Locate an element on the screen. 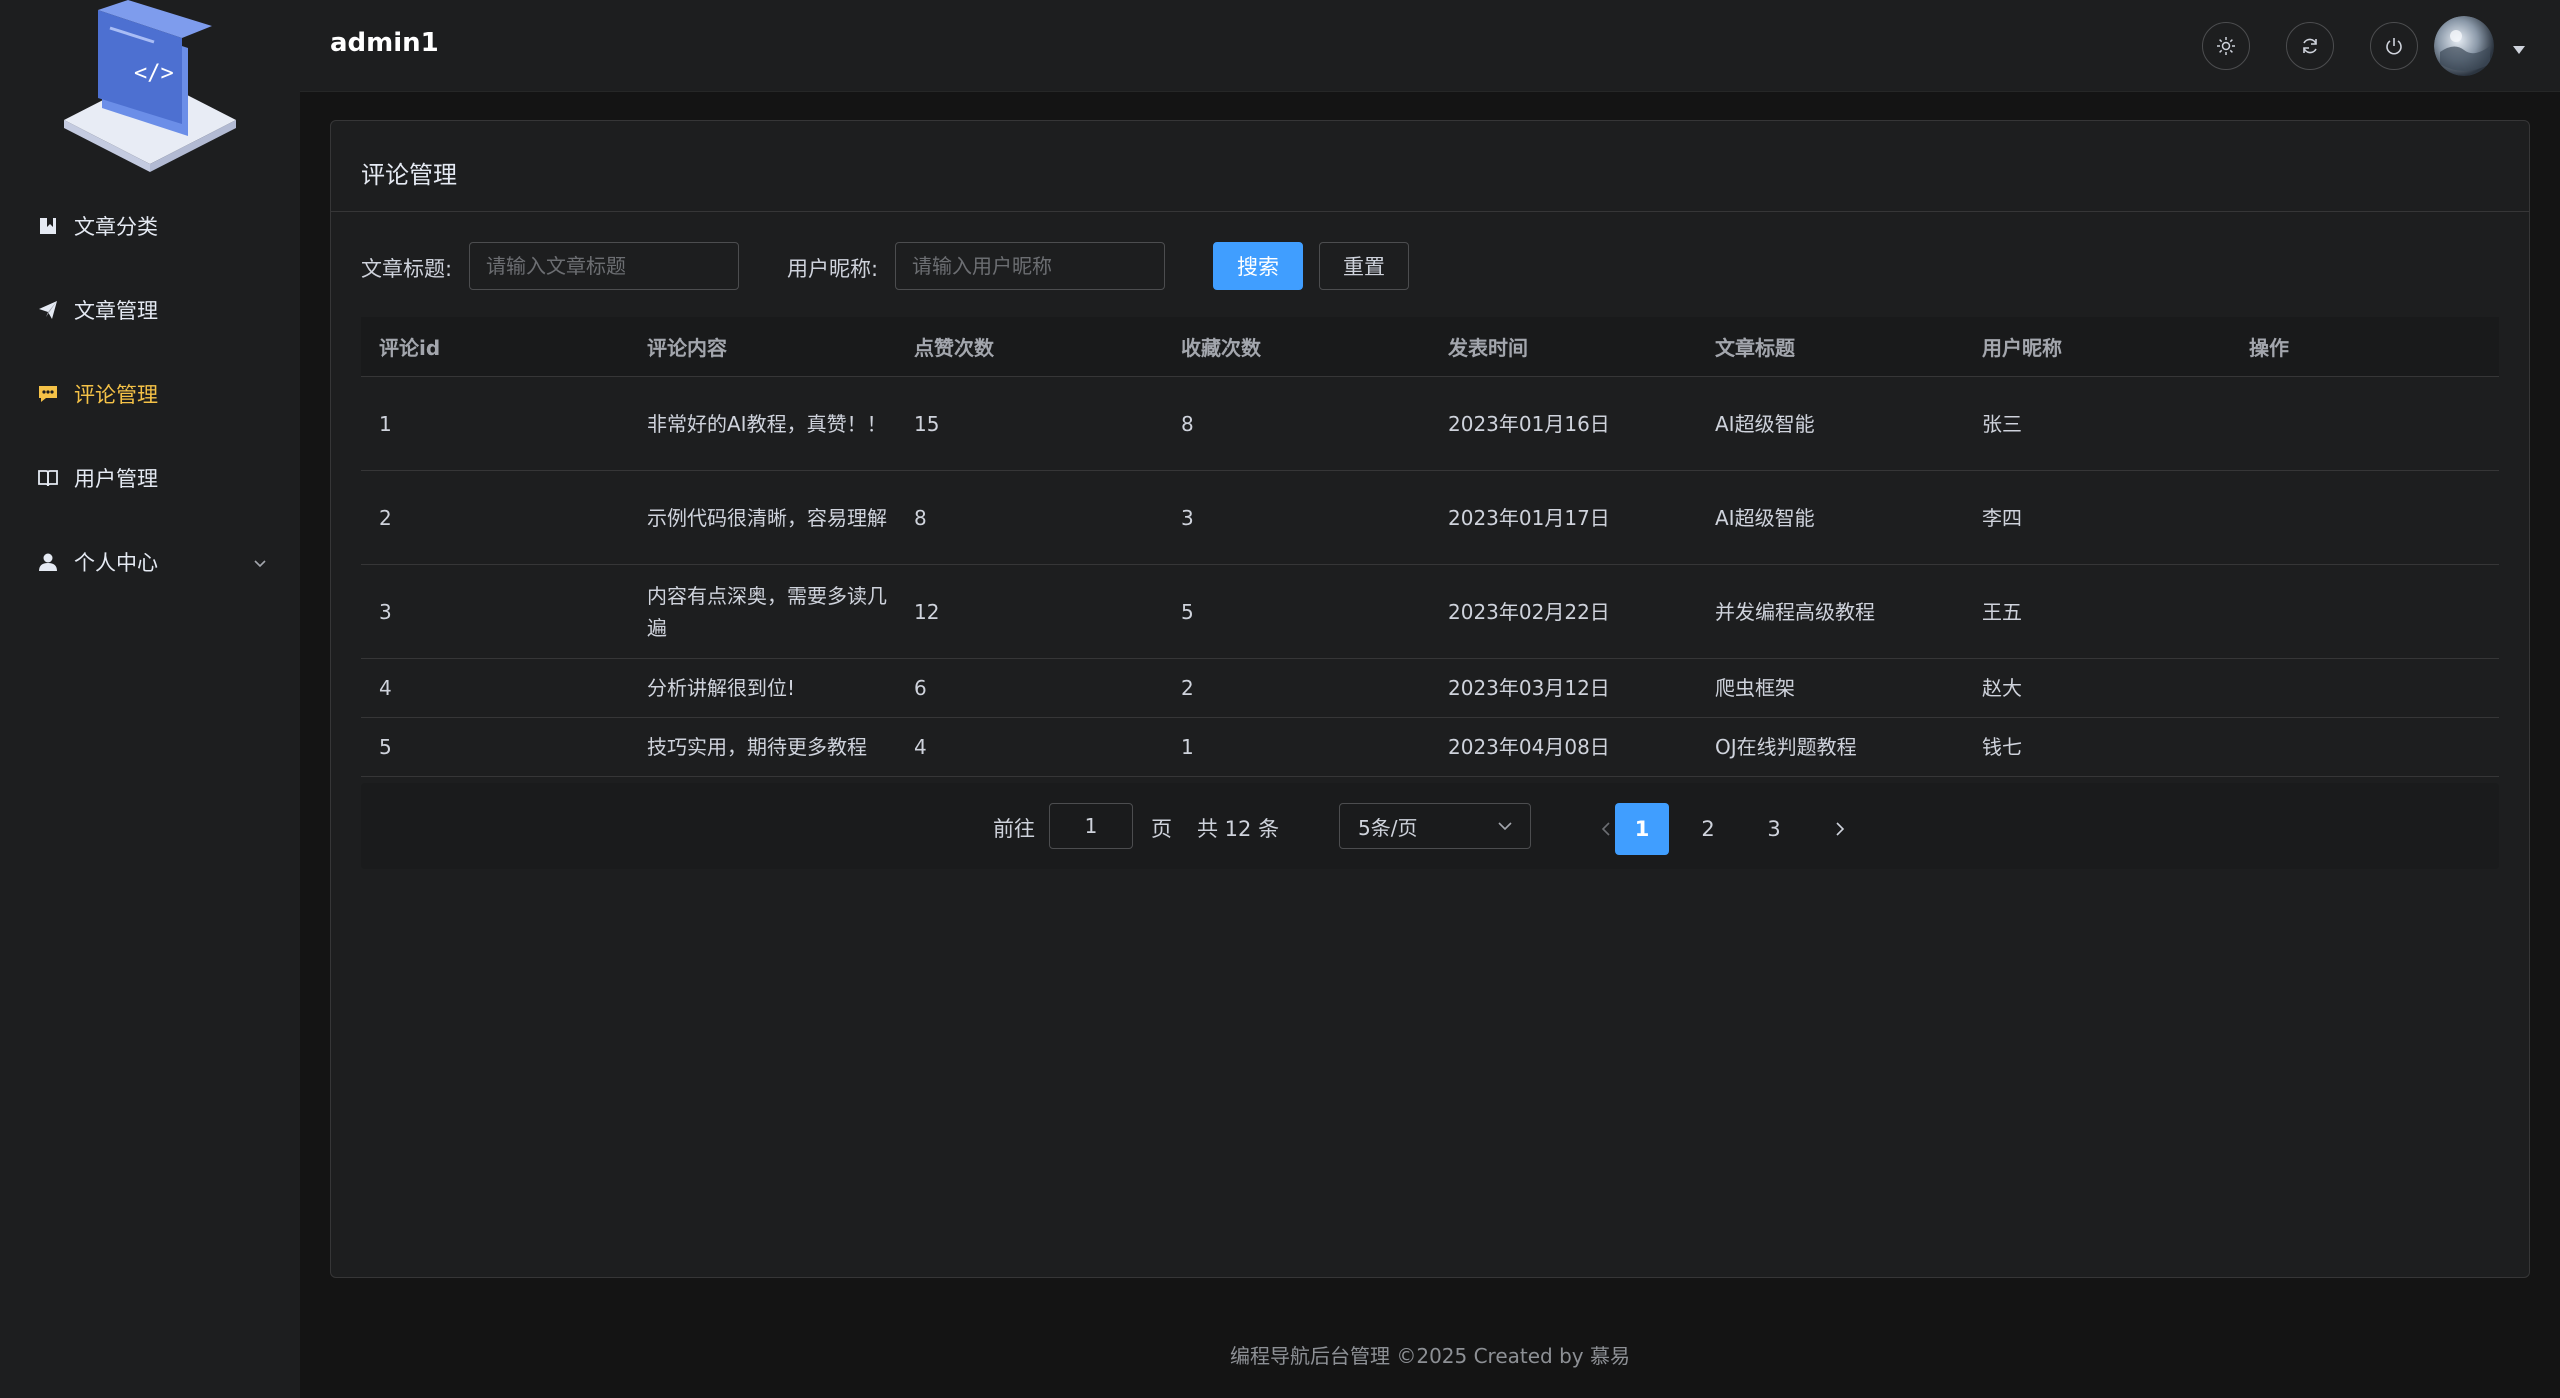 Image resolution: width=2560 pixels, height=1398 pixels. sidebar-item-articles: 文章管理 is located at coordinates (150, 310).